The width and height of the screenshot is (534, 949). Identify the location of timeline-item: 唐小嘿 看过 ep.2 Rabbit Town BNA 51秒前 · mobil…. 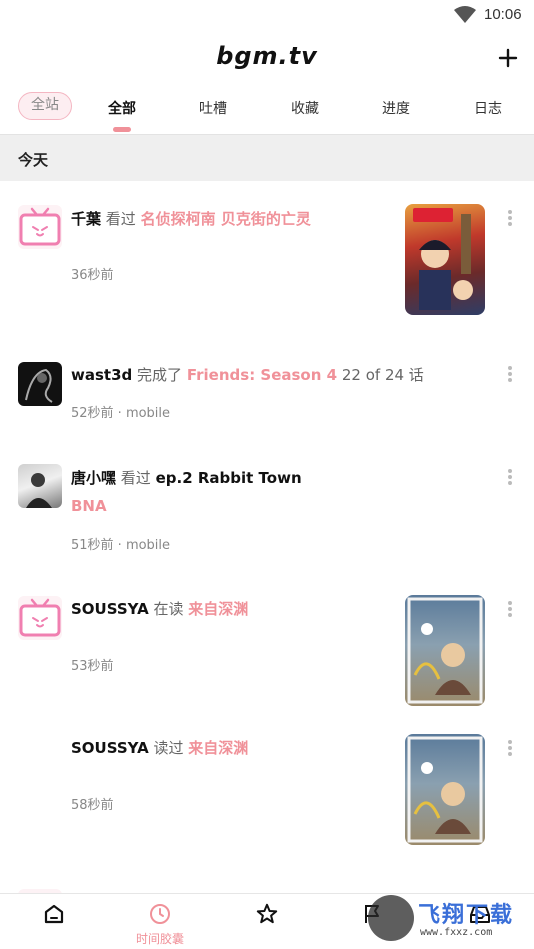
(267, 520).